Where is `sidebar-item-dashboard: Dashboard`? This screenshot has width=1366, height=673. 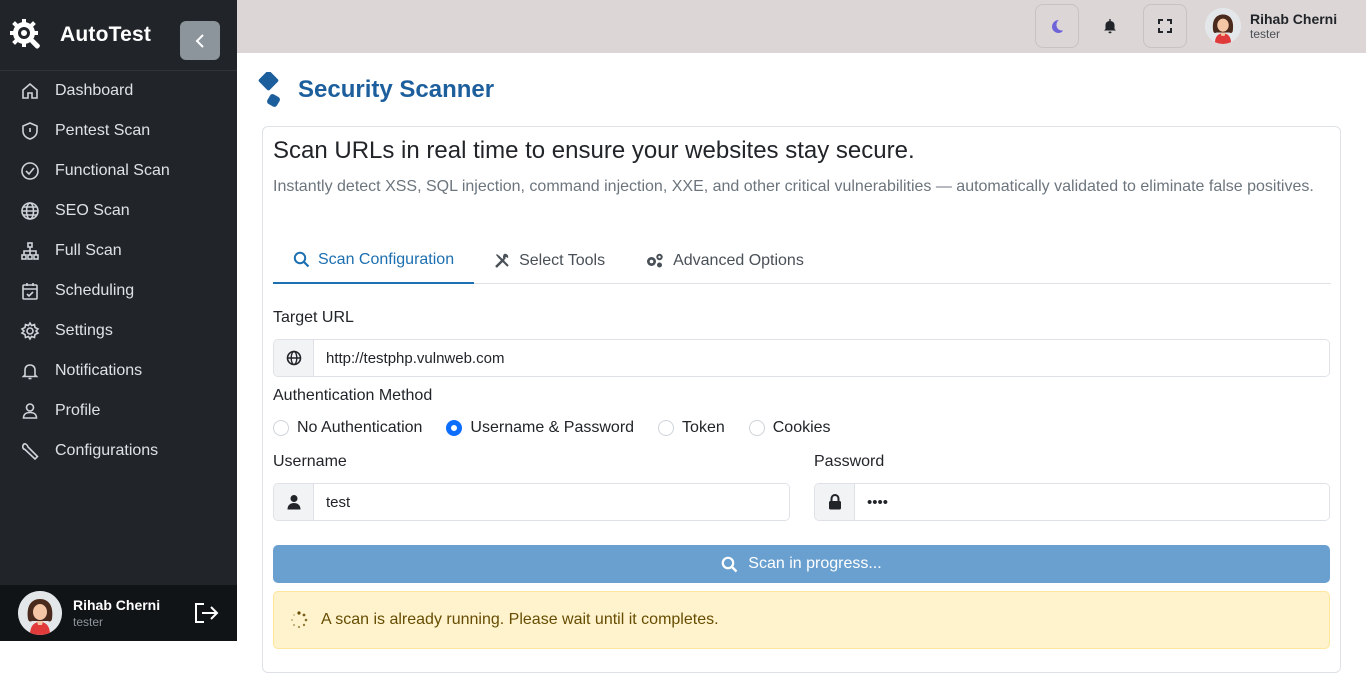 sidebar-item-dashboard: Dashboard is located at coordinates (118, 91).